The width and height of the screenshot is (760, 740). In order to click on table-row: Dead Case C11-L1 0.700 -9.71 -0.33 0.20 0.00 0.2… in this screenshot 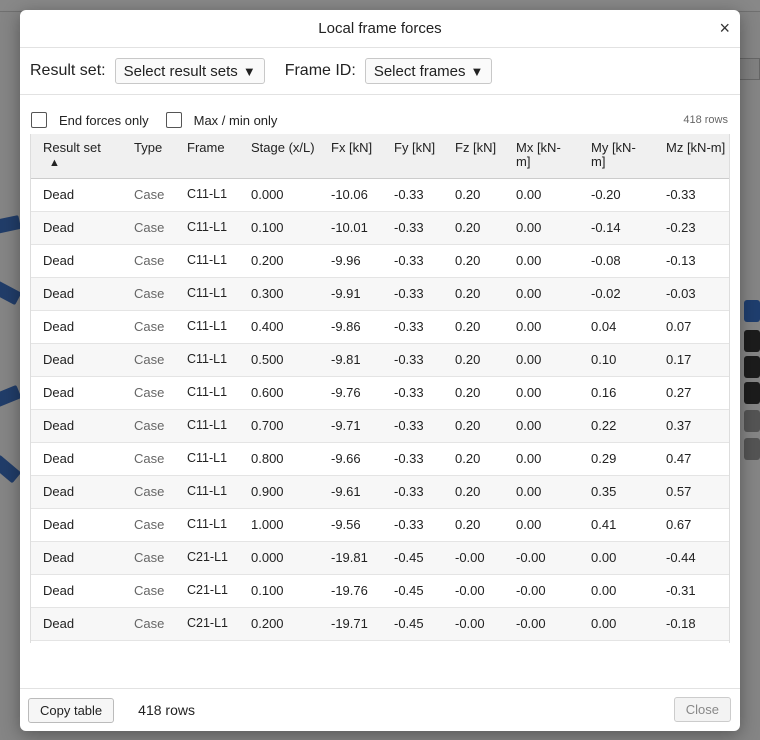, I will do `click(380, 426)`.